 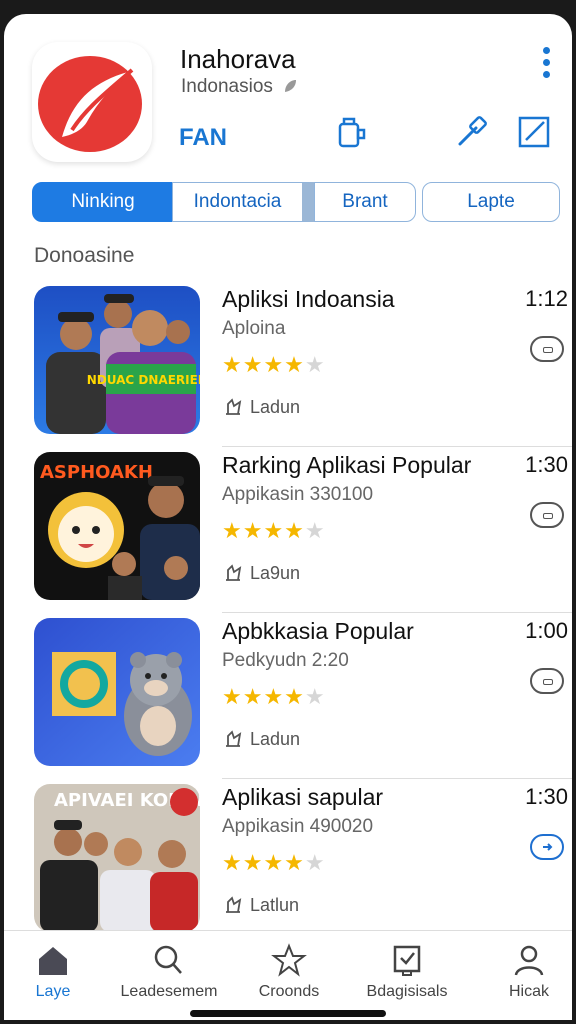 I want to click on nav-item-star: Croonds, so click(x=289, y=972).